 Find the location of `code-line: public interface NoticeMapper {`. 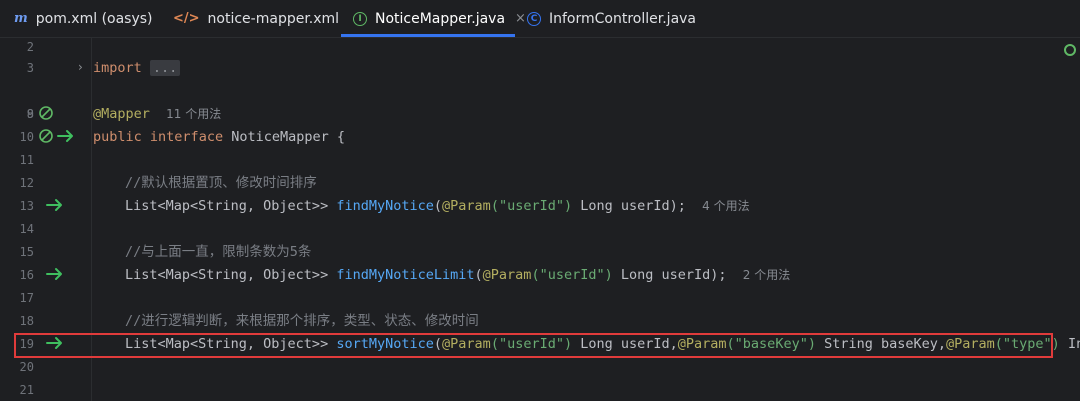

code-line: public interface NoticeMapper { is located at coordinates (219, 137).